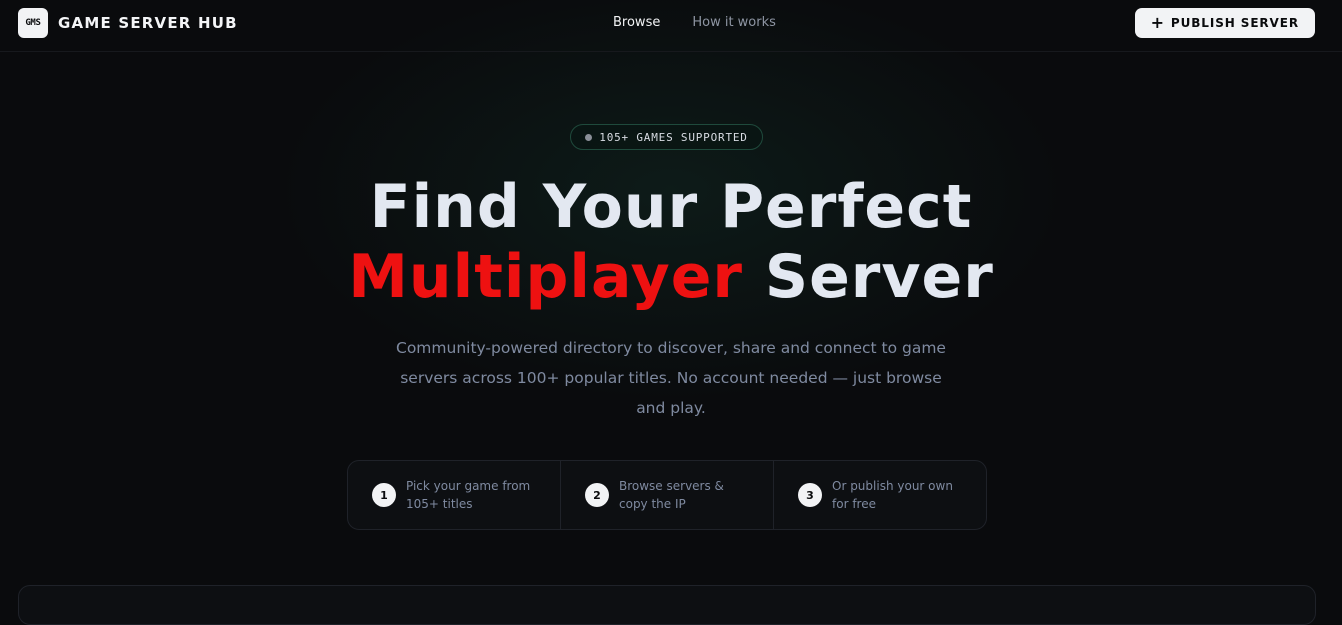 The image size is (1342, 625). Describe the element at coordinates (671, 495) in the screenshot. I see `step-text: Browse servers & copy the IP` at that location.